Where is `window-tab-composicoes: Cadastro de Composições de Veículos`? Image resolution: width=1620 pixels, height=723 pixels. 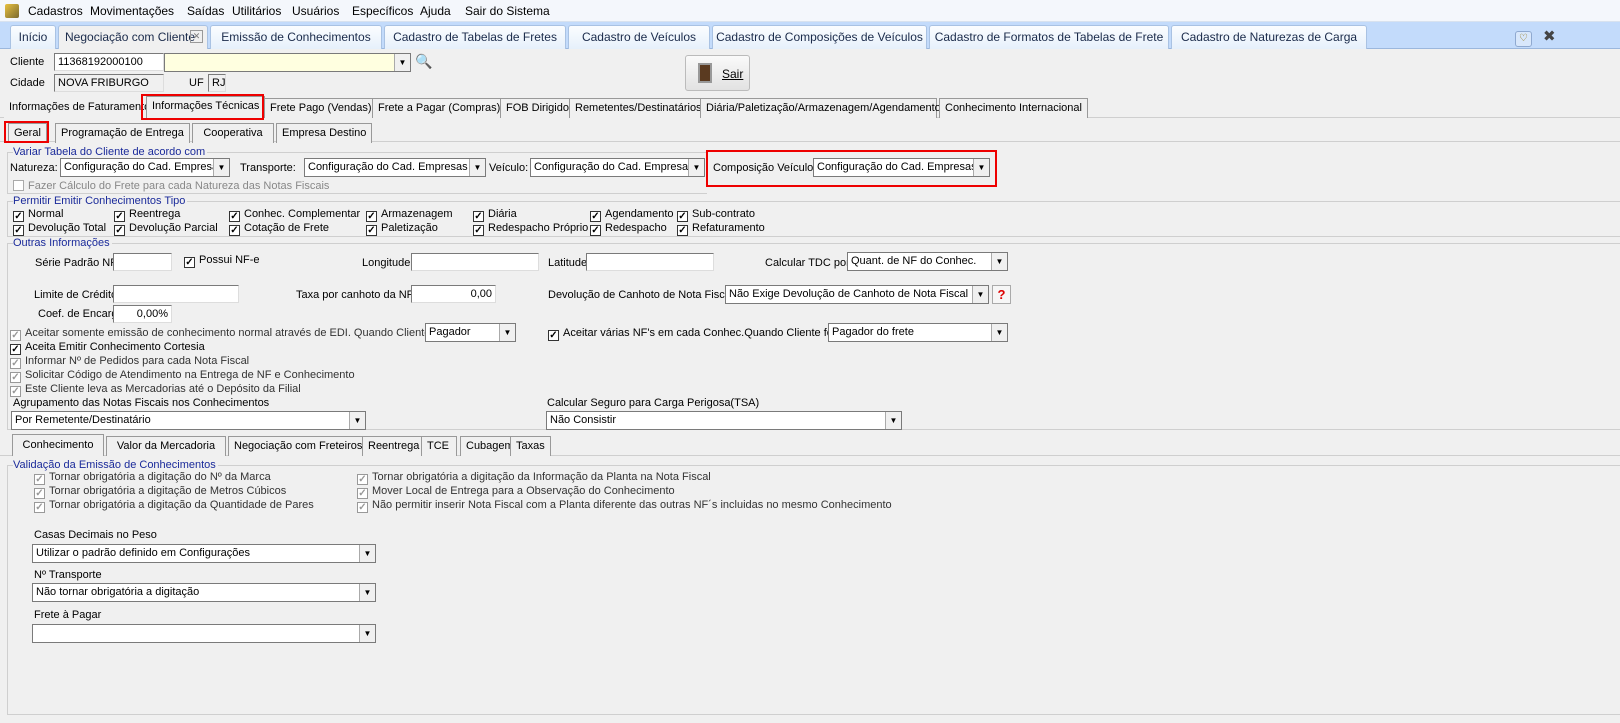
window-tab-composicoes: Cadastro de Composições de Veículos is located at coordinates (819, 37).